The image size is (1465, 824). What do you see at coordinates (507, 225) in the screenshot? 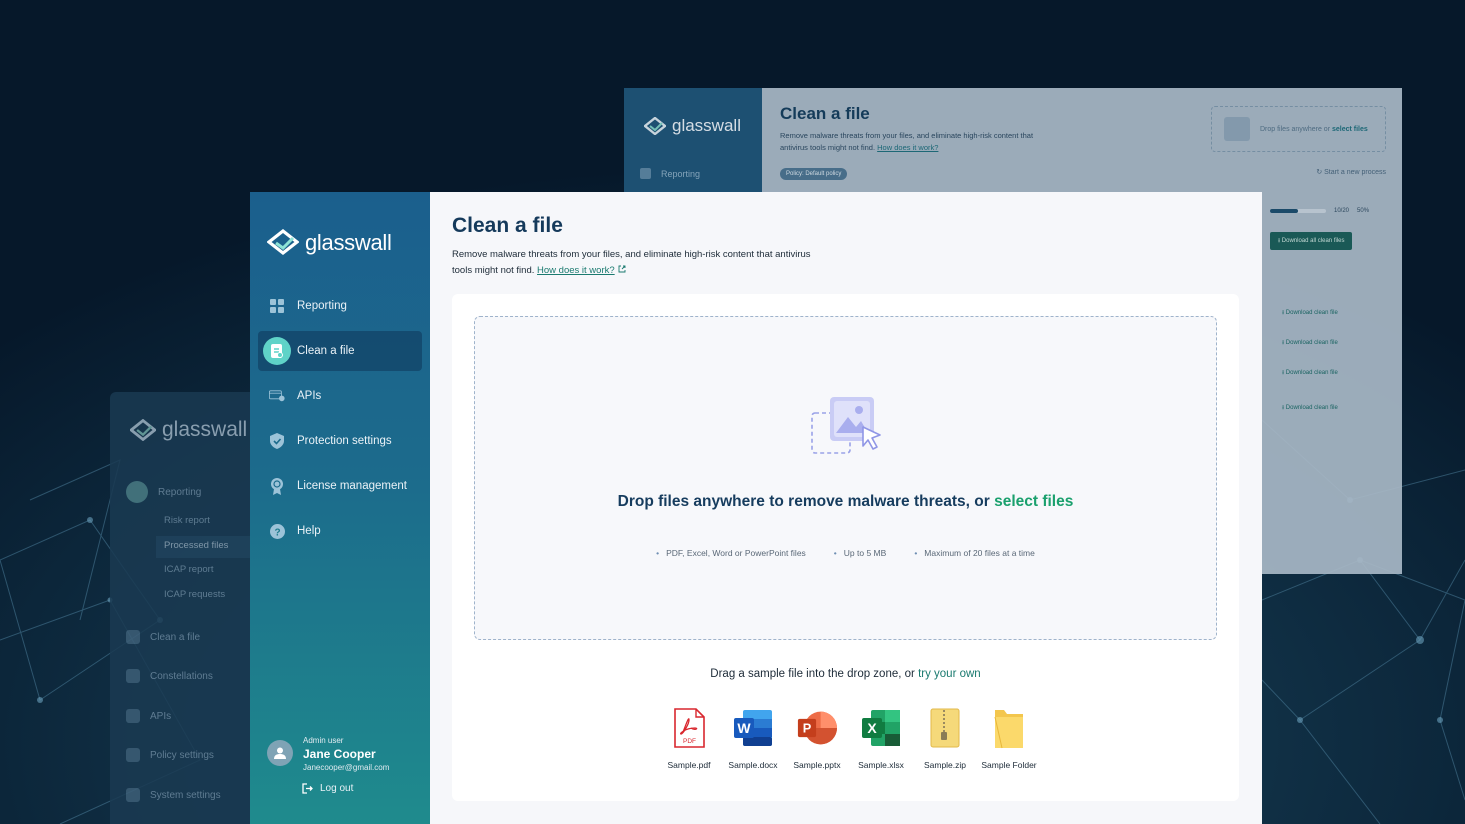
I see `page-title: Clean a file` at bounding box center [507, 225].